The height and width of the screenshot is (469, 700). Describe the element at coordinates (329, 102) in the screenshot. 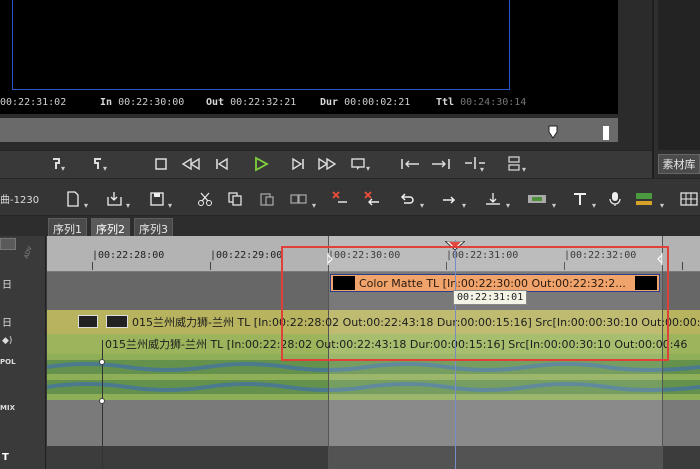

I see `dur-label: Dur` at that location.